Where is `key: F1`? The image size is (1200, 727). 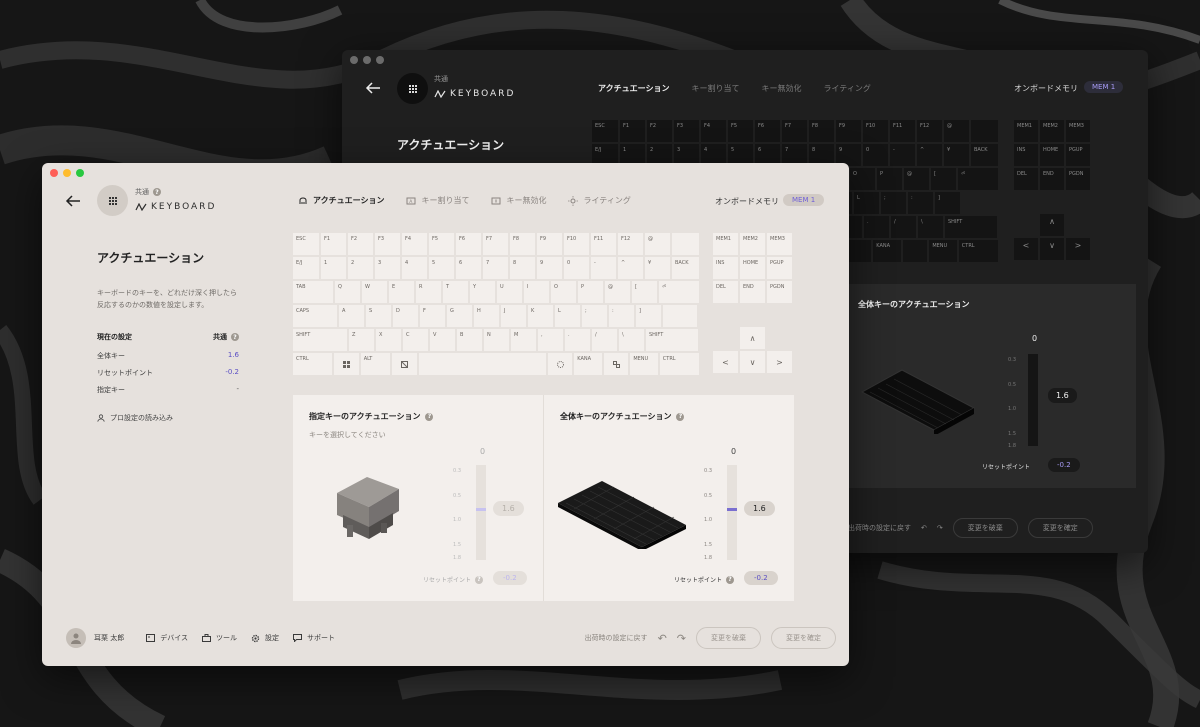 key: F1 is located at coordinates (632, 131).